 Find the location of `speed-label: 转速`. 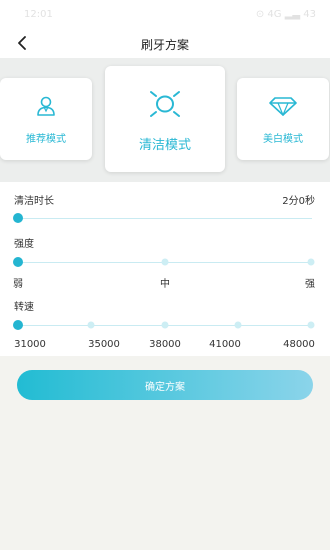

speed-label: 转速 is located at coordinates (24, 307).